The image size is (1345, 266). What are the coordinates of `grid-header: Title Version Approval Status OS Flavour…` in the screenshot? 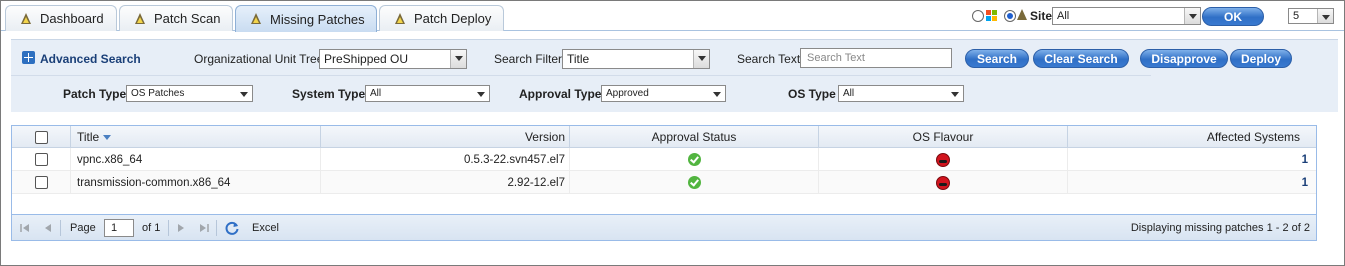 It's located at (664, 137).